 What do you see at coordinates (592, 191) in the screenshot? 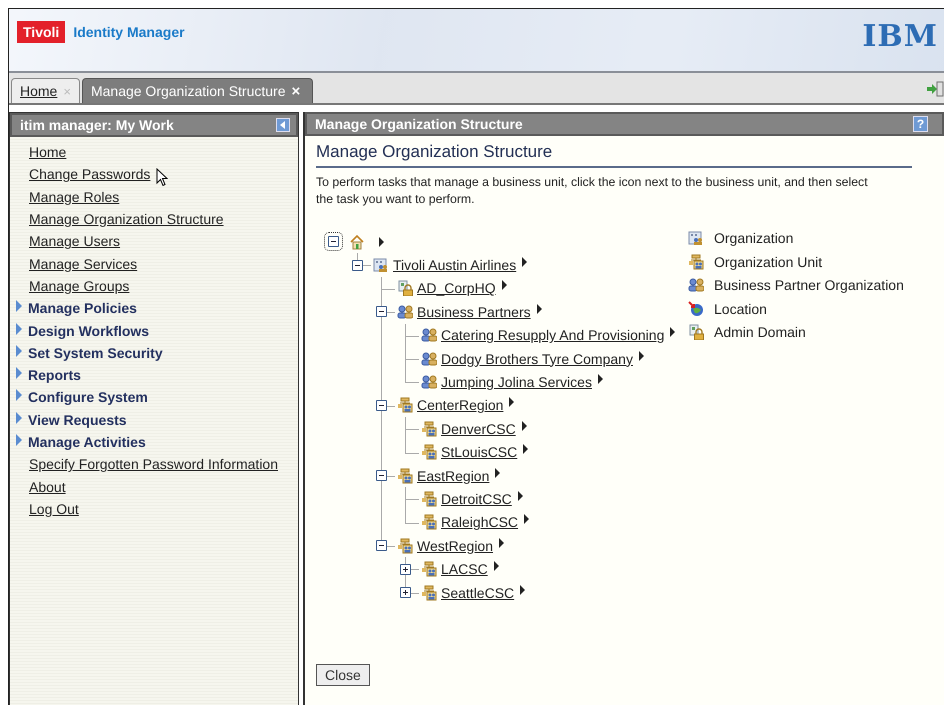
I see `description-text: To perform tasks that manage a business unit, click the icon next to the business unit, and then select the task you want to perform.` at bounding box center [592, 191].